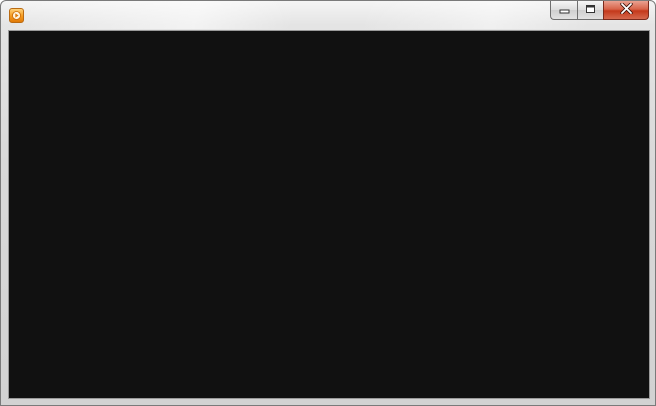  I want to click on minimize-icon, so click(564, 10).